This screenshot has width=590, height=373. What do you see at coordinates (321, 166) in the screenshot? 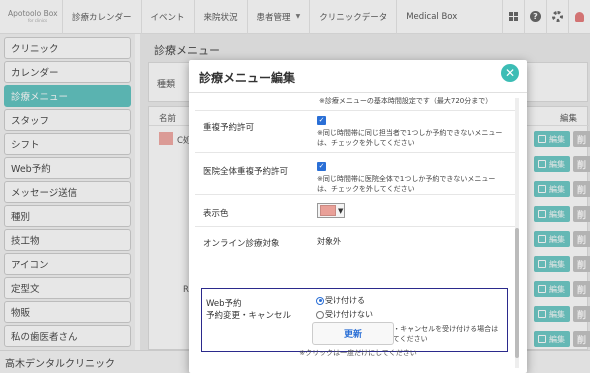
I see `clinic-overlap-checkbox: ✓` at bounding box center [321, 166].